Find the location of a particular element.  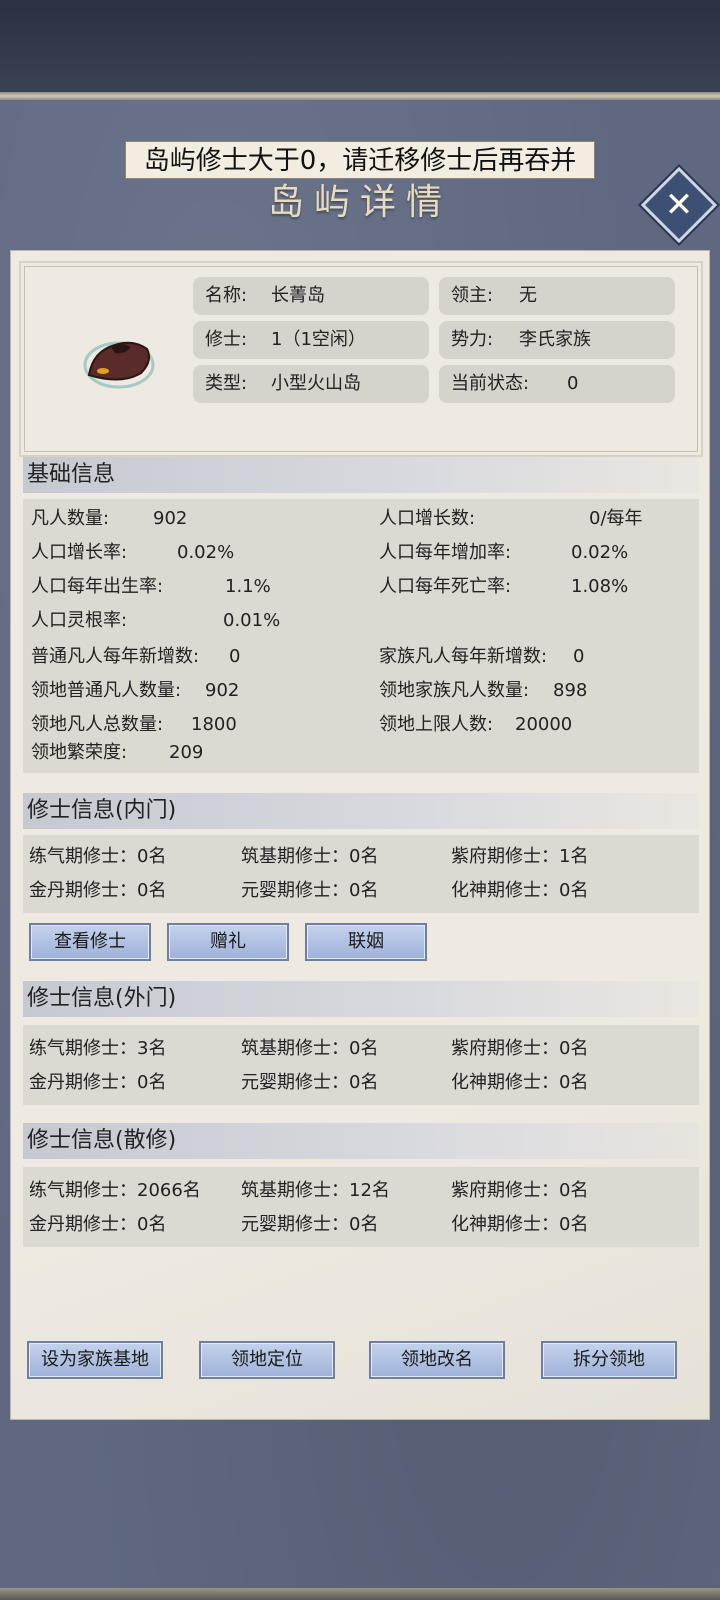

basic-item-label: 领地上限人数: is located at coordinates (436, 724).